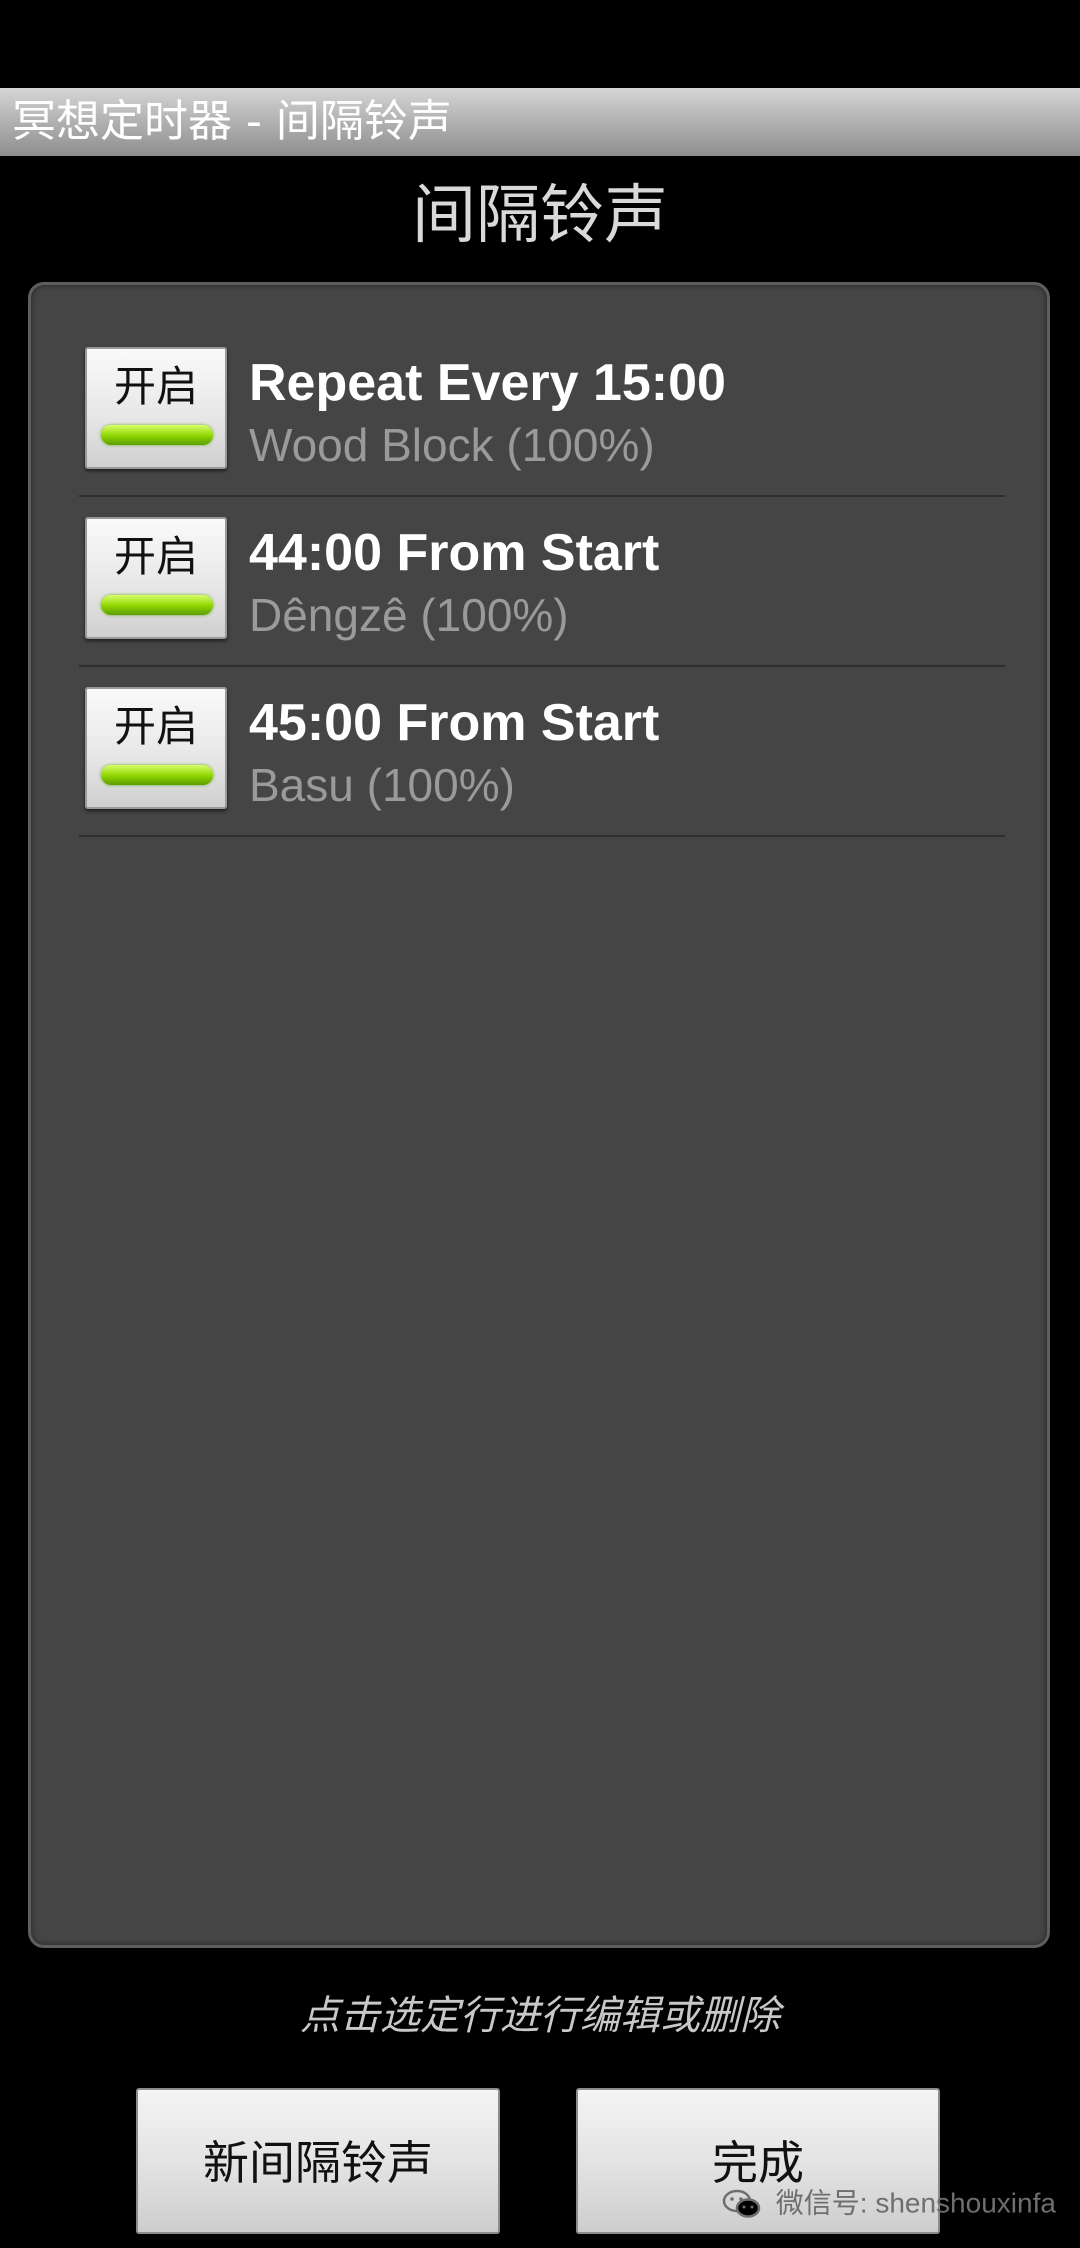  What do you see at coordinates (540, 216) in the screenshot?
I see `page-title: 间隔铃声` at bounding box center [540, 216].